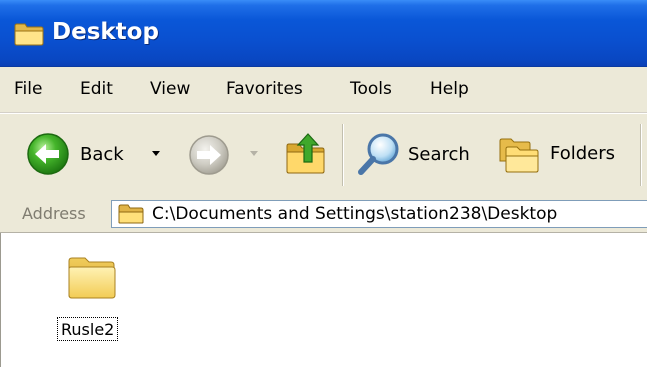 The height and width of the screenshot is (367, 647). I want to click on window-title: Desktop, so click(105, 32).